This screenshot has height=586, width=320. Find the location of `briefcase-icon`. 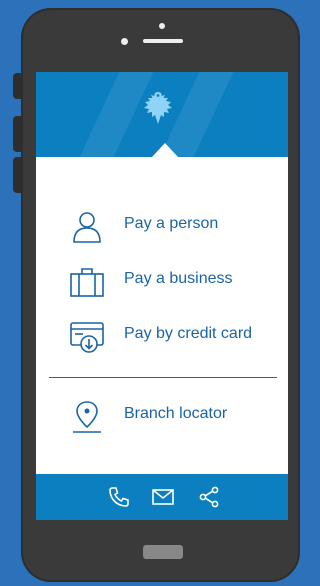

briefcase-icon is located at coordinates (87, 282).